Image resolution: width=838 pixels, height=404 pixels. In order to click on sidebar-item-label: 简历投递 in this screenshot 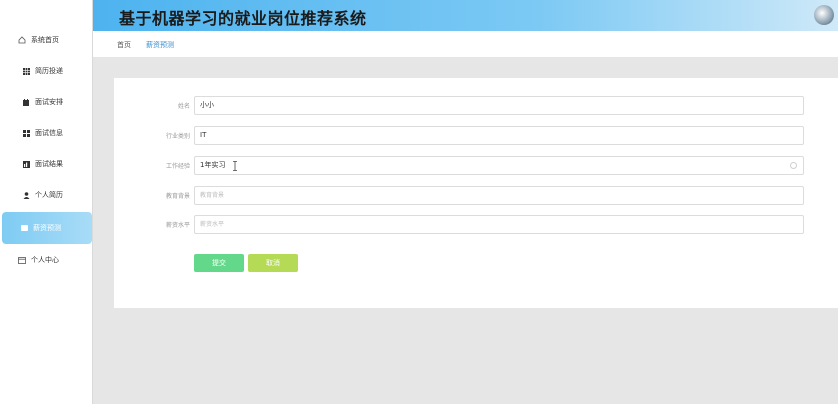, I will do `click(49, 71)`.